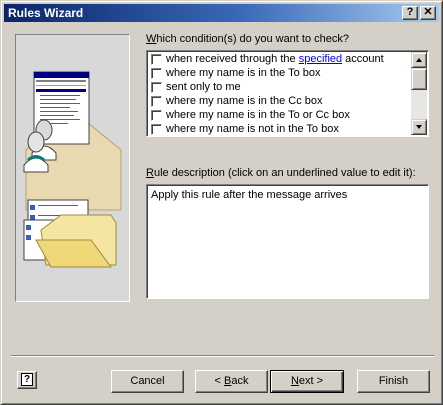 This screenshot has height=405, width=443. I want to click on separator, so click(222, 356).